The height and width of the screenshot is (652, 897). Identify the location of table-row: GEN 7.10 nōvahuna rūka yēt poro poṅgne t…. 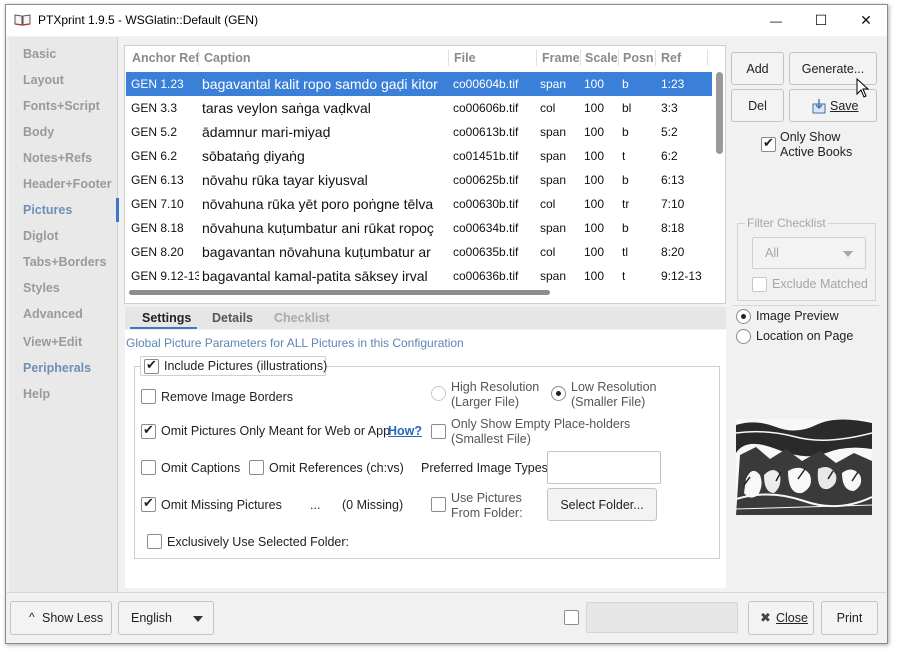
(419, 204).